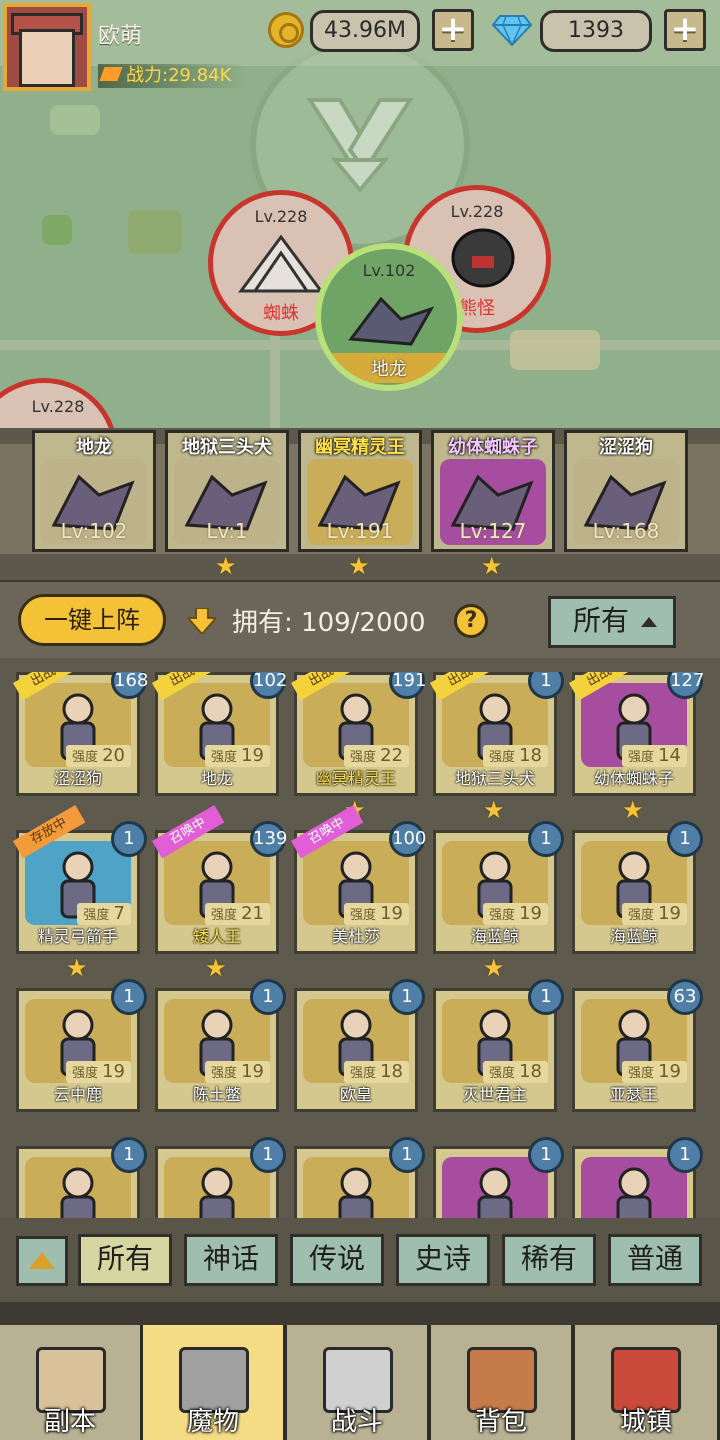 This screenshot has width=720, height=1440. What do you see at coordinates (453, 30) in the screenshot?
I see `add-gold-button: +` at bounding box center [453, 30].